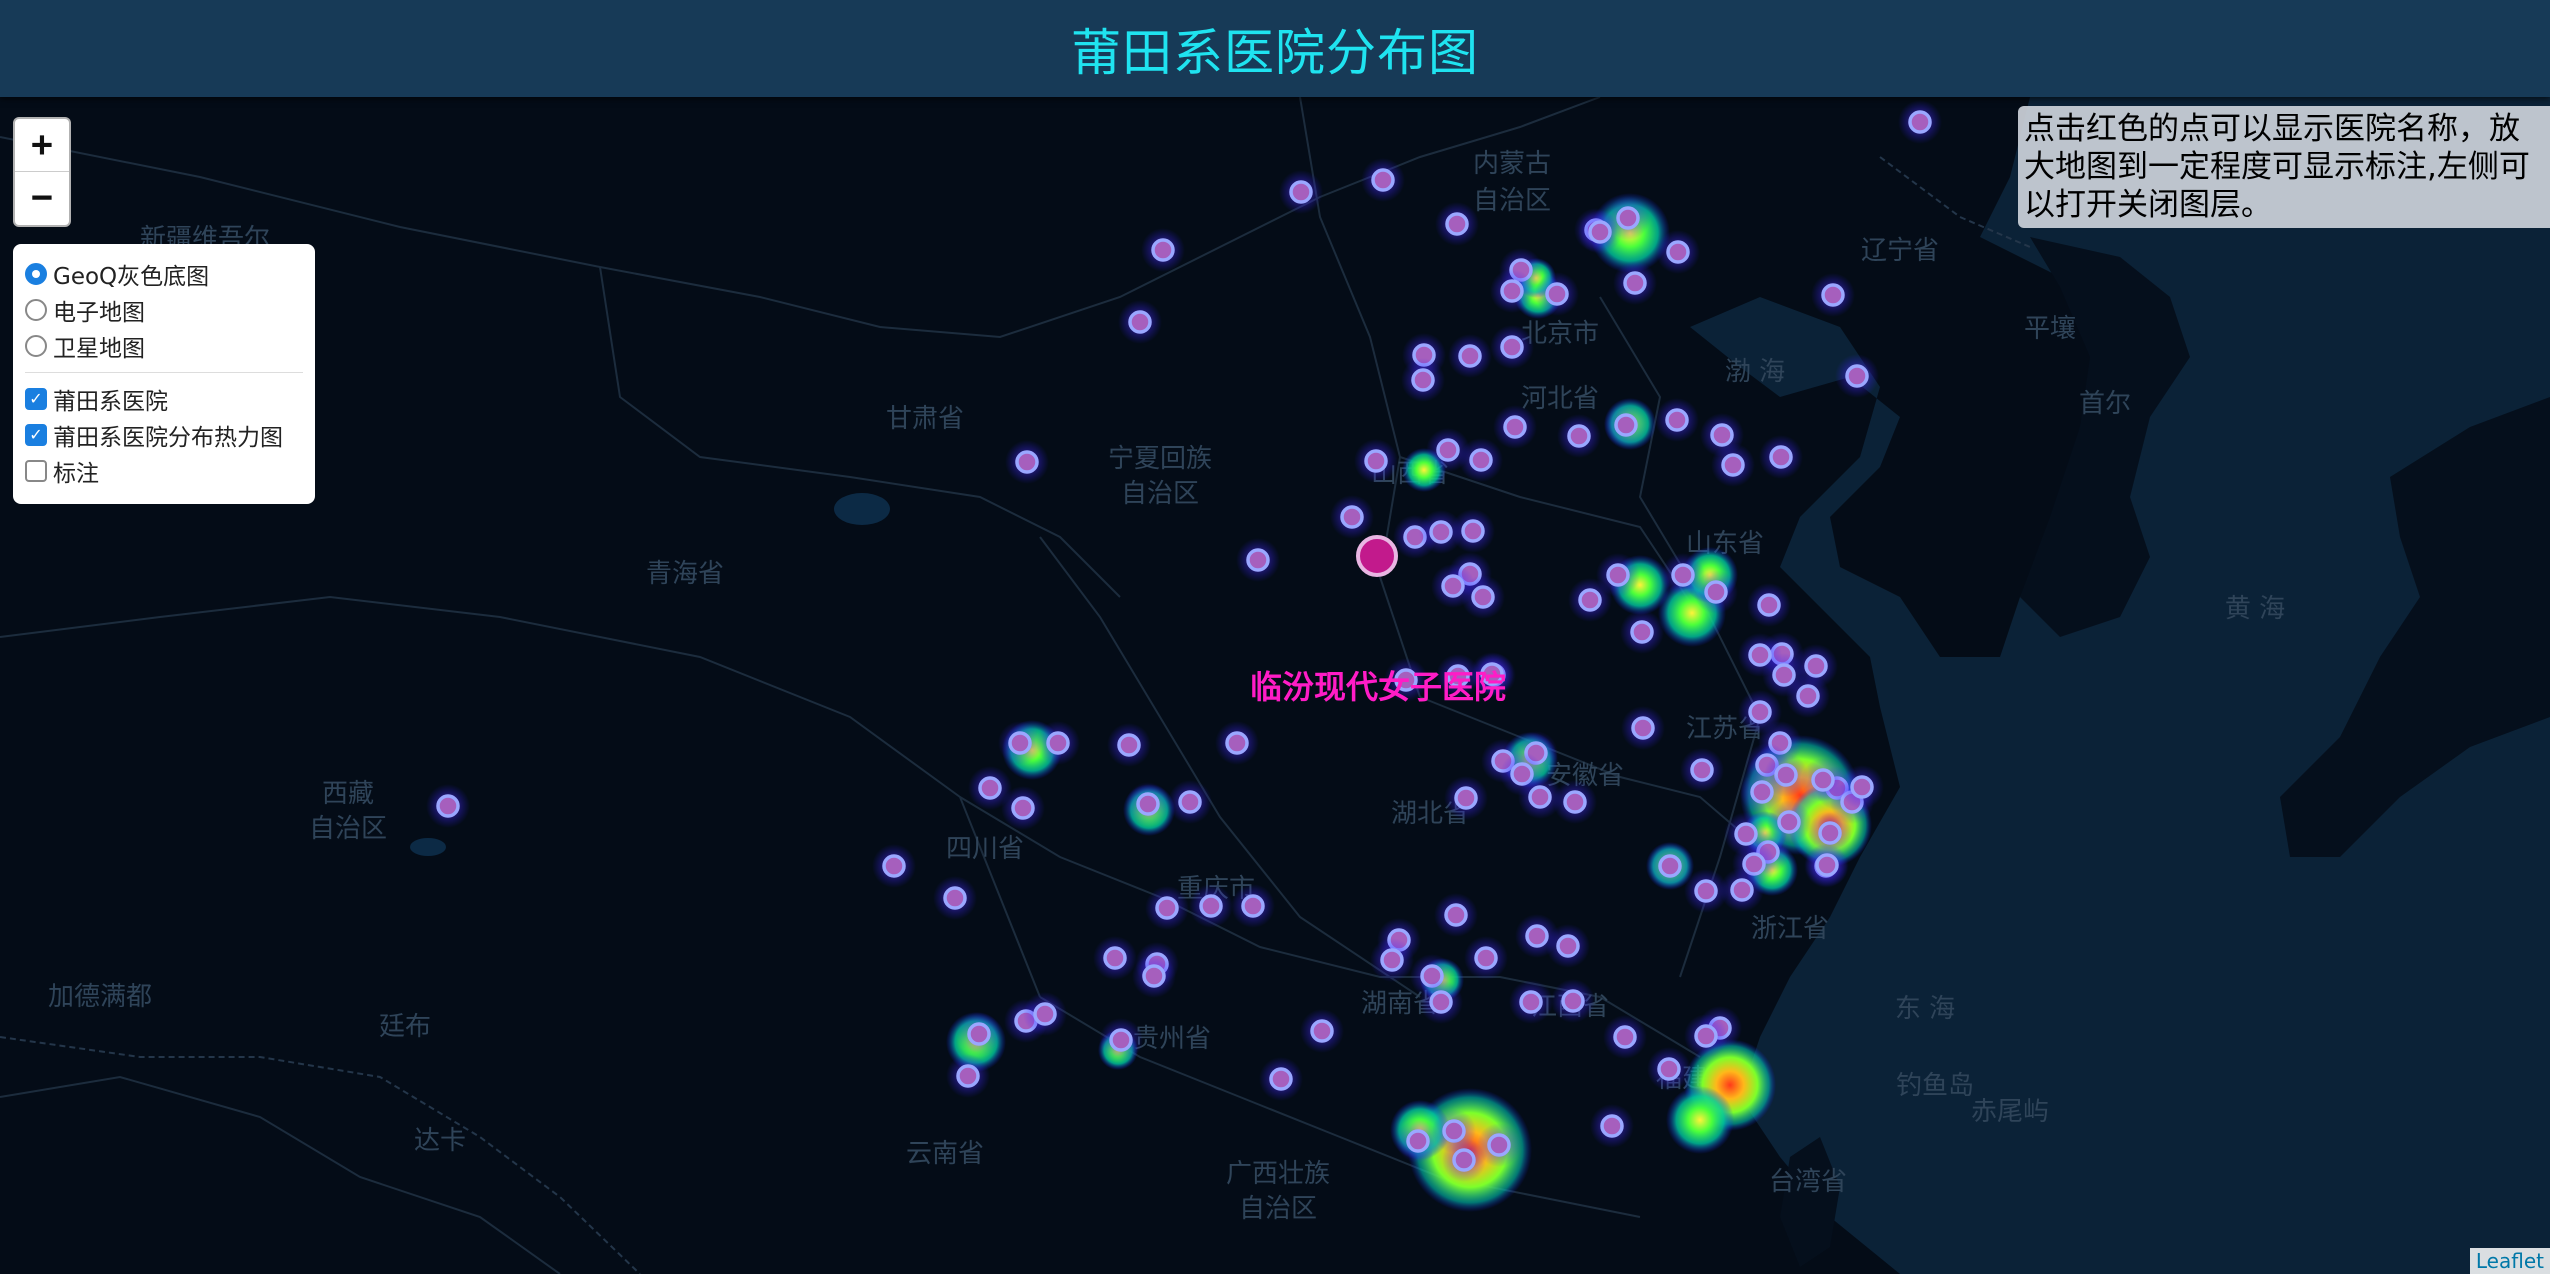 This screenshot has height=1274, width=2550. What do you see at coordinates (36, 471) in the screenshot?
I see `checkbox-labels` at bounding box center [36, 471].